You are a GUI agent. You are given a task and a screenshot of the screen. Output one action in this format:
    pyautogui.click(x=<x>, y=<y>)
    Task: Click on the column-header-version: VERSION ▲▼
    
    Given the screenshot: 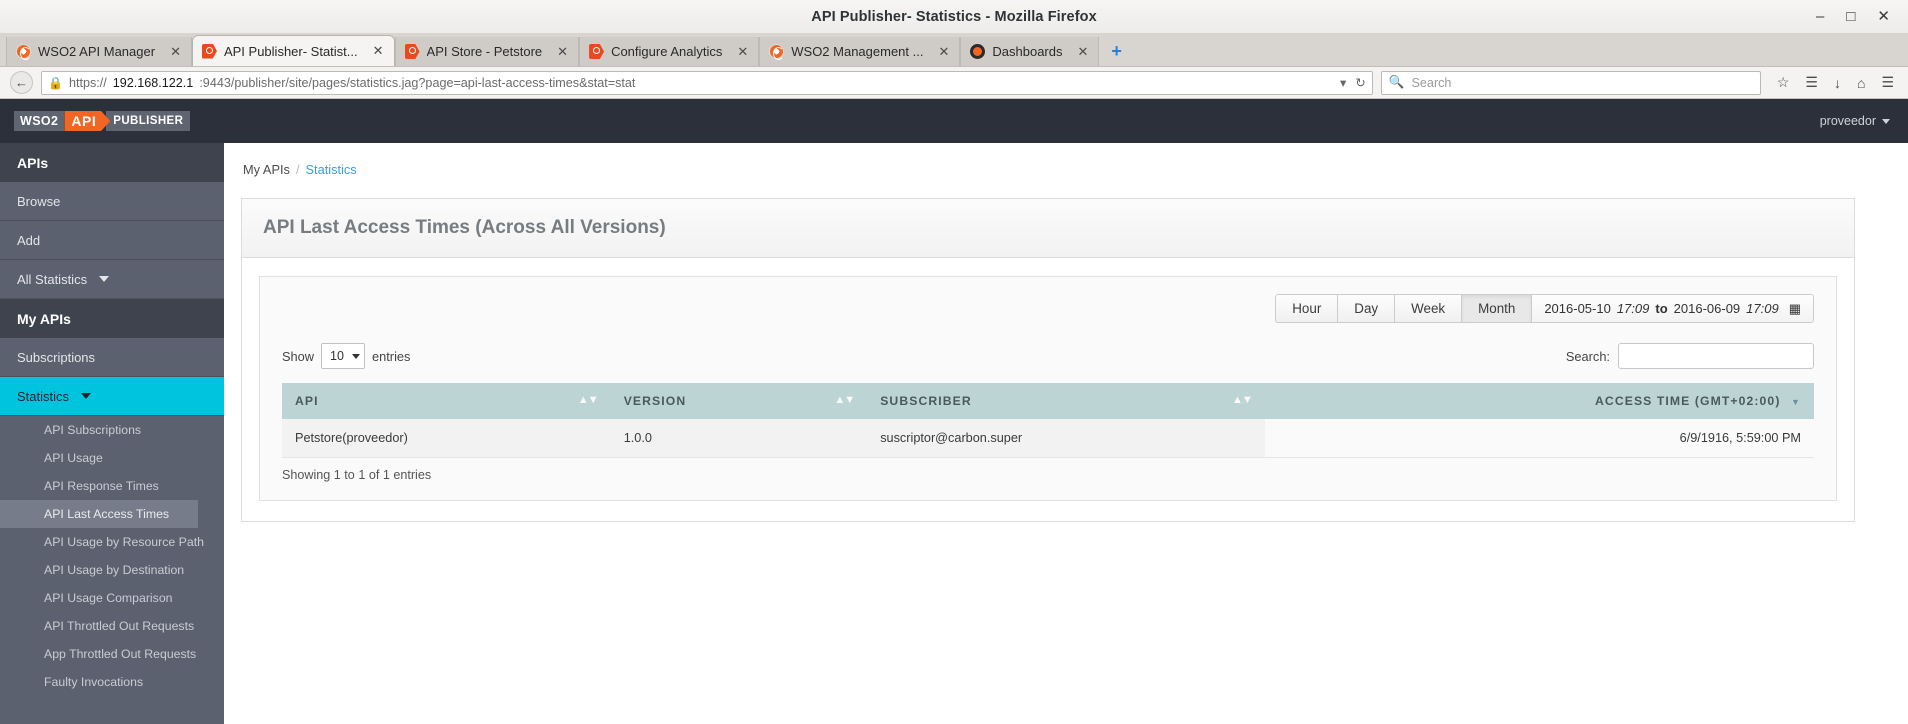 What is the action you would take?
    pyautogui.click(x=739, y=401)
    